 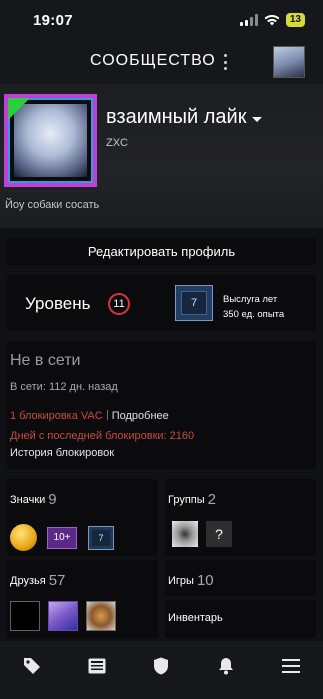 What do you see at coordinates (52, 205) in the screenshot?
I see `profile-summary: Йоу собаки сосать` at bounding box center [52, 205].